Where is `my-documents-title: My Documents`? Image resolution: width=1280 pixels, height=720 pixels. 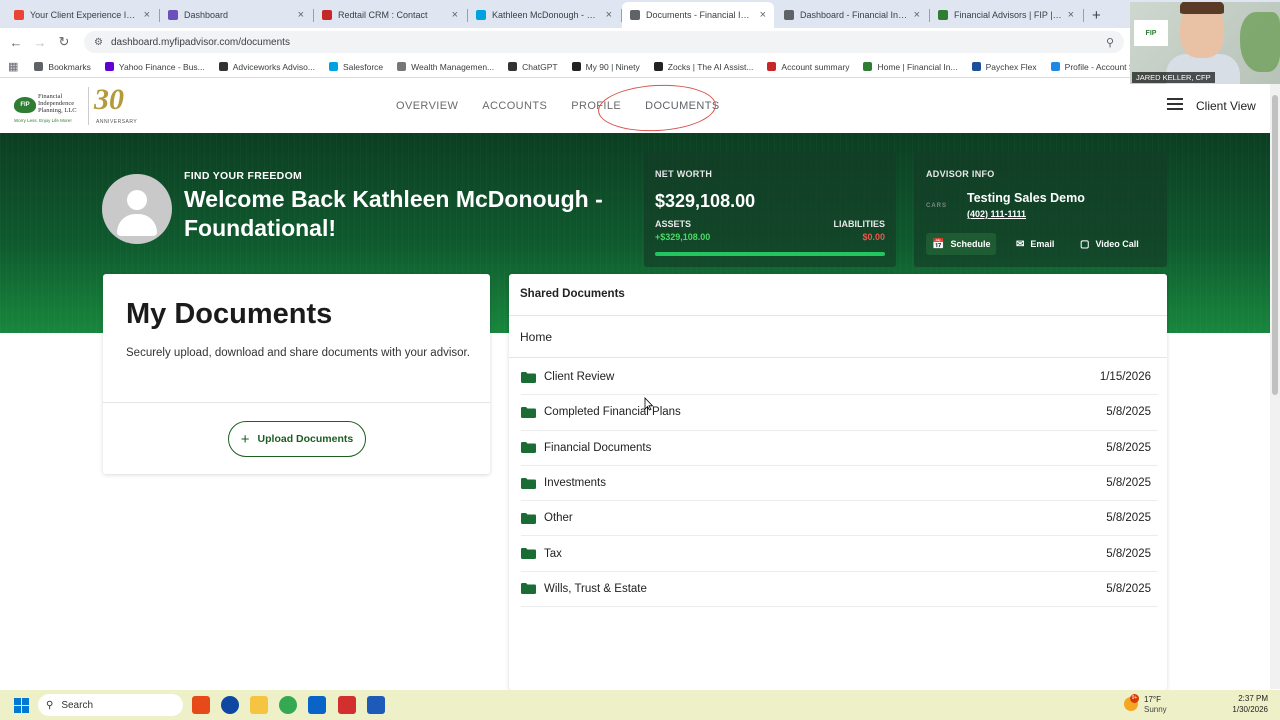 my-documents-title: My Documents is located at coordinates (229, 314).